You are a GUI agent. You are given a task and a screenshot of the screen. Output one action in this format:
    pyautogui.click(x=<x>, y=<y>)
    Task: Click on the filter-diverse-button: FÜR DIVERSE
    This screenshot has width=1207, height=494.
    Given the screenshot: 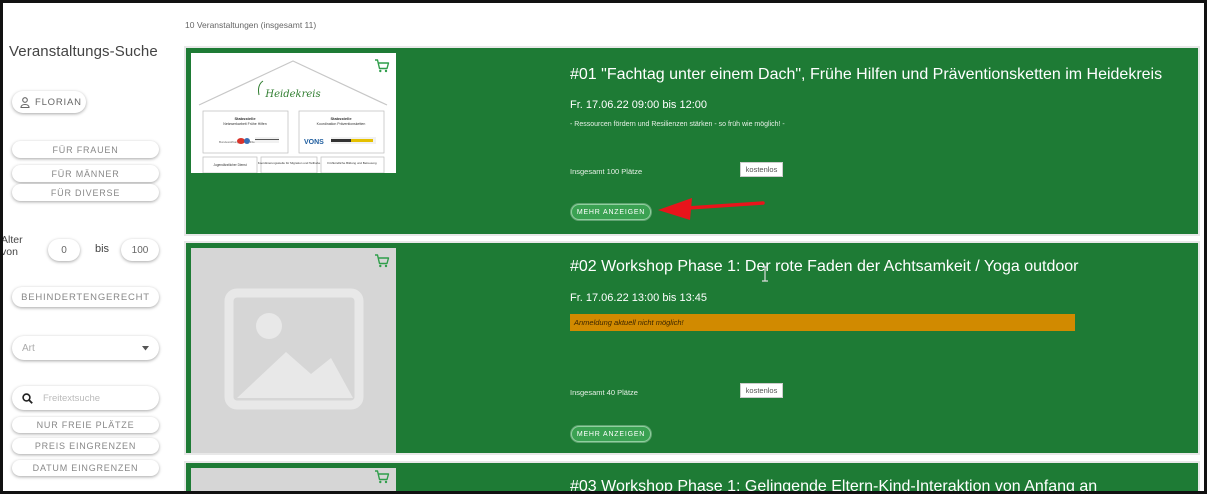 What is the action you would take?
    pyautogui.click(x=85, y=192)
    